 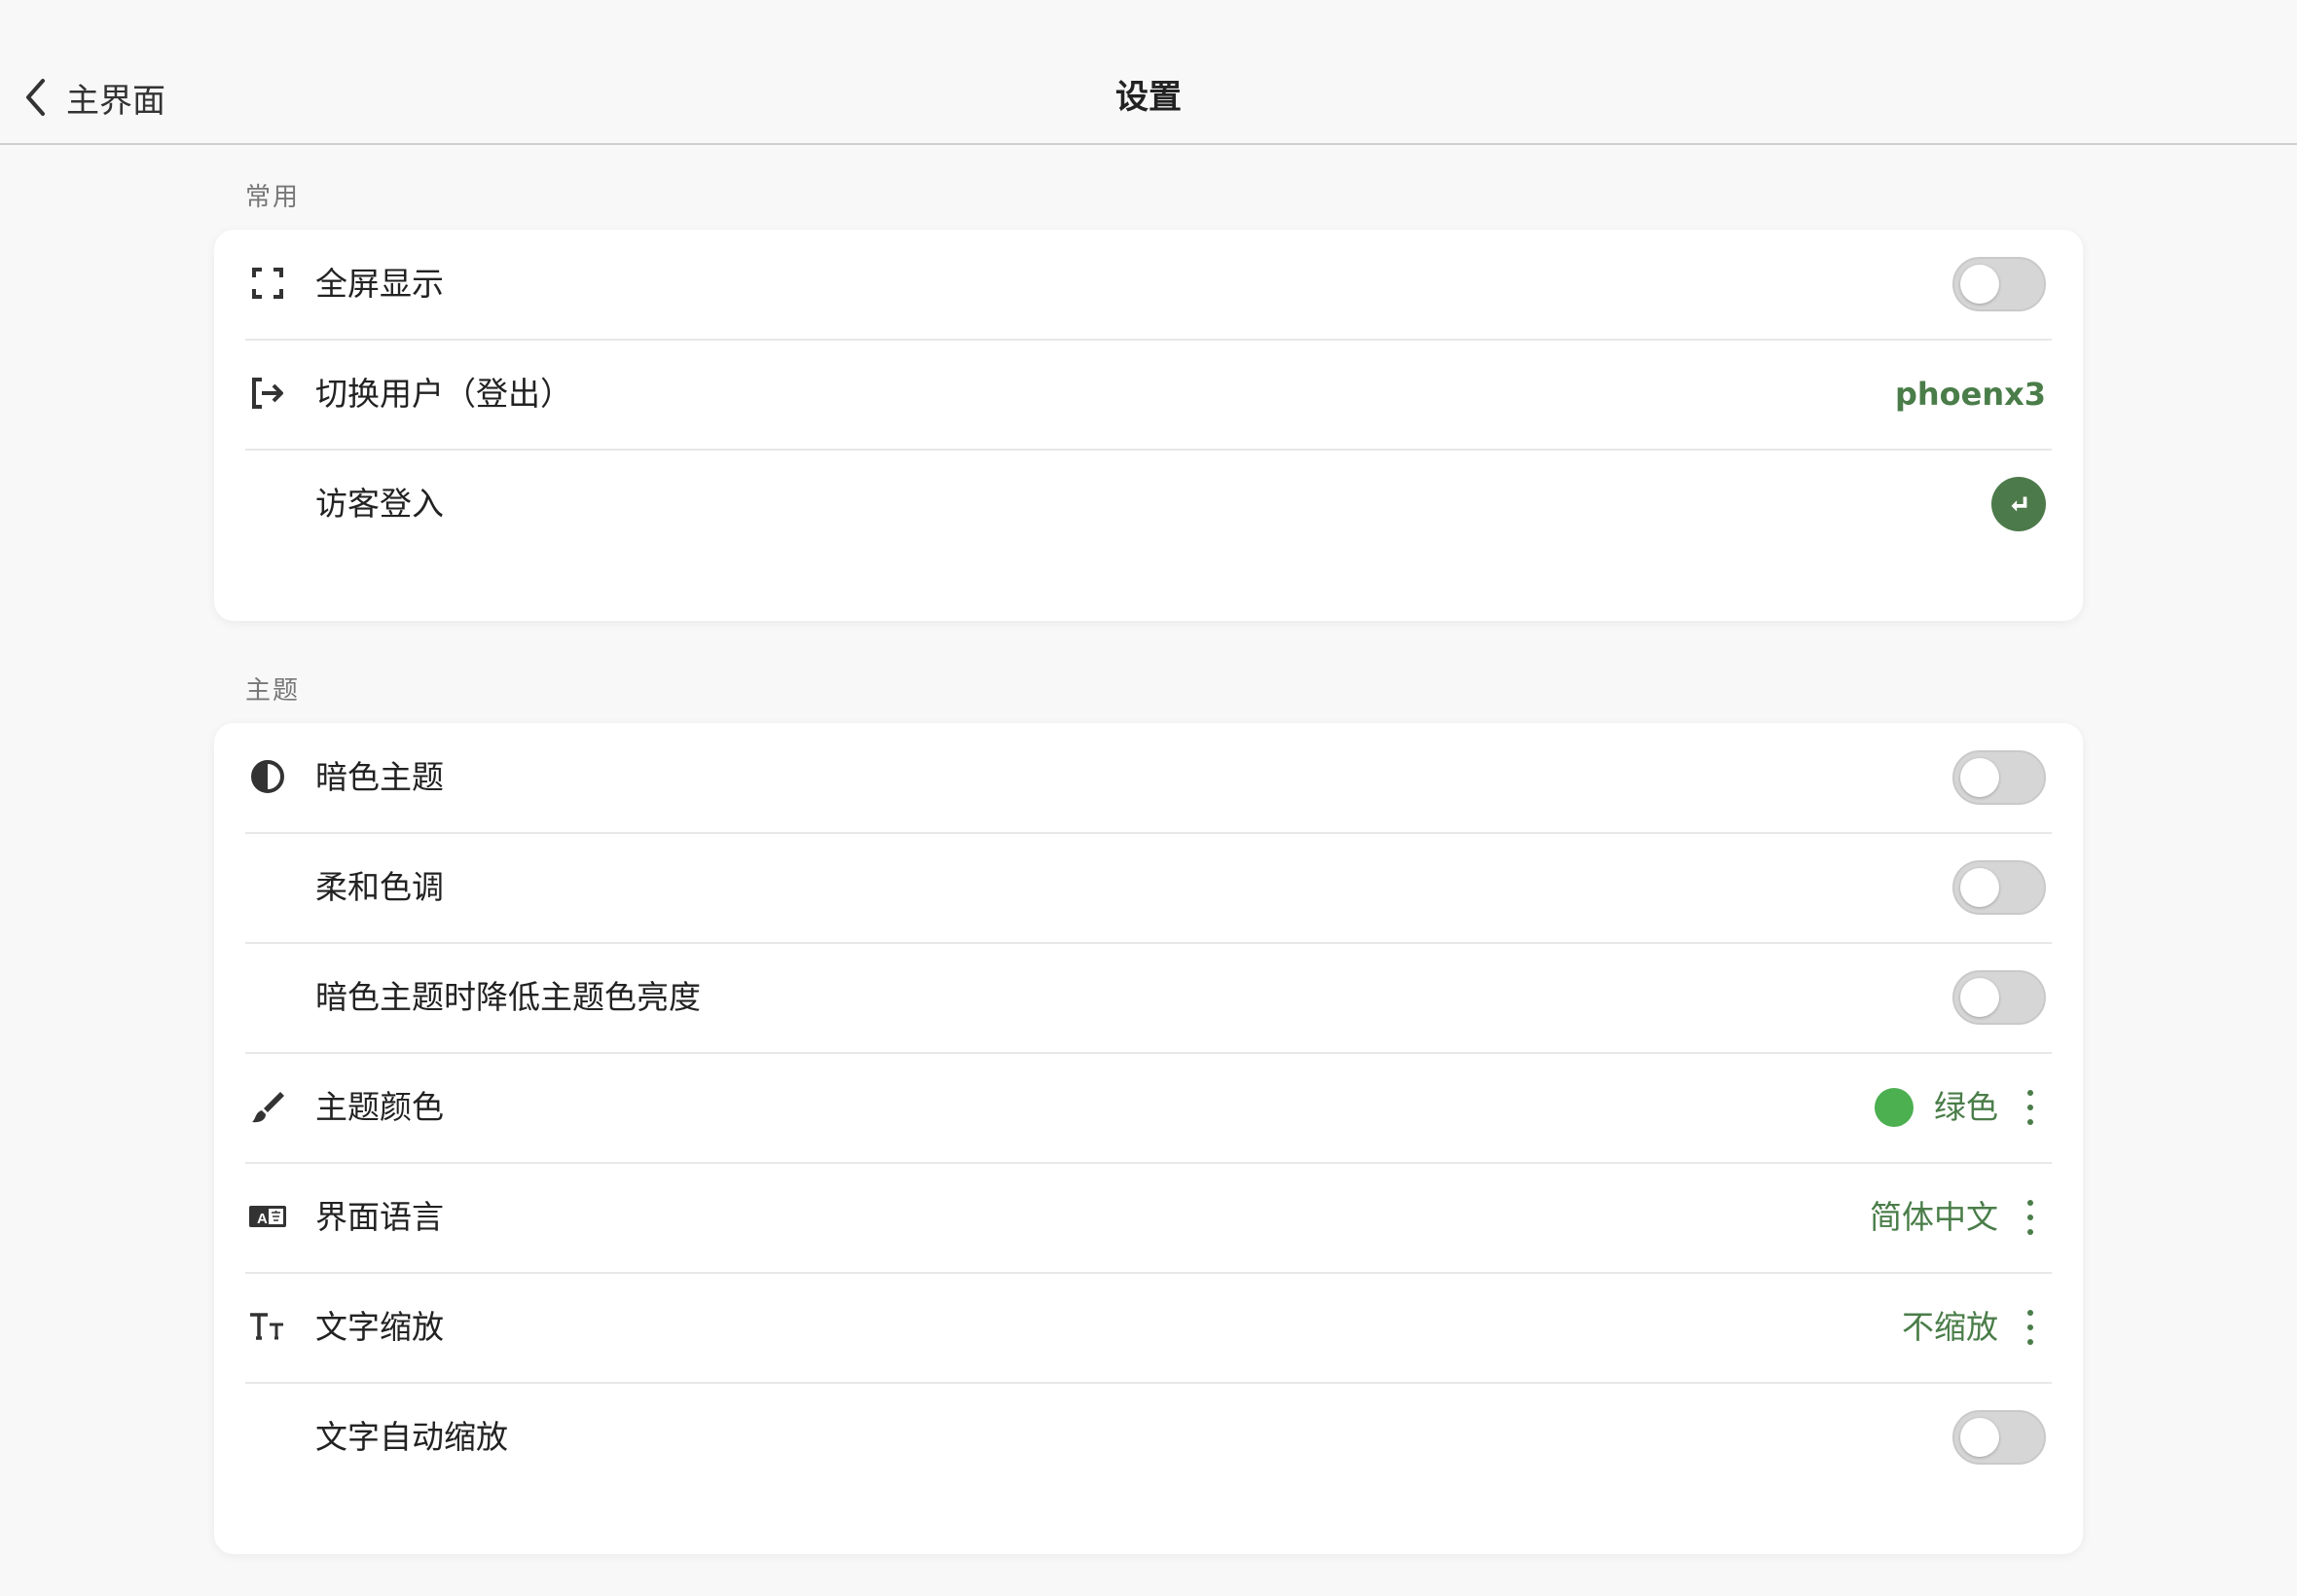 I want to click on top-bar: 主界面 设置, so click(x=1148, y=72).